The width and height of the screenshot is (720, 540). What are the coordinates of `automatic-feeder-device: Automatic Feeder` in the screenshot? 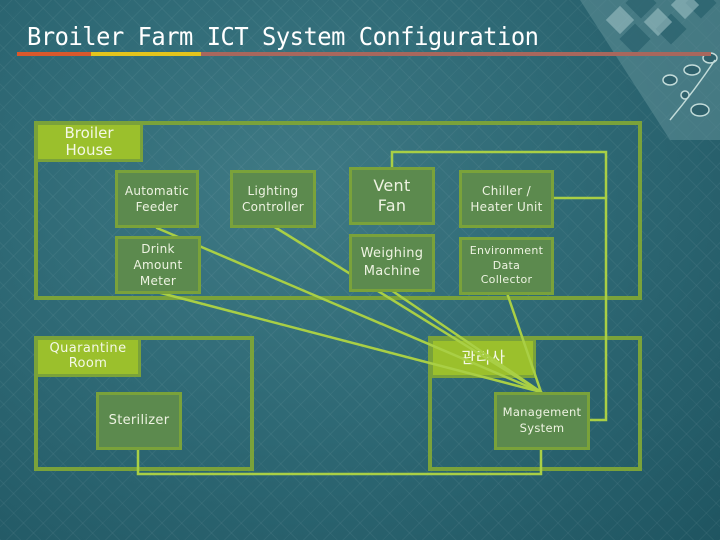 It's located at (157, 199).